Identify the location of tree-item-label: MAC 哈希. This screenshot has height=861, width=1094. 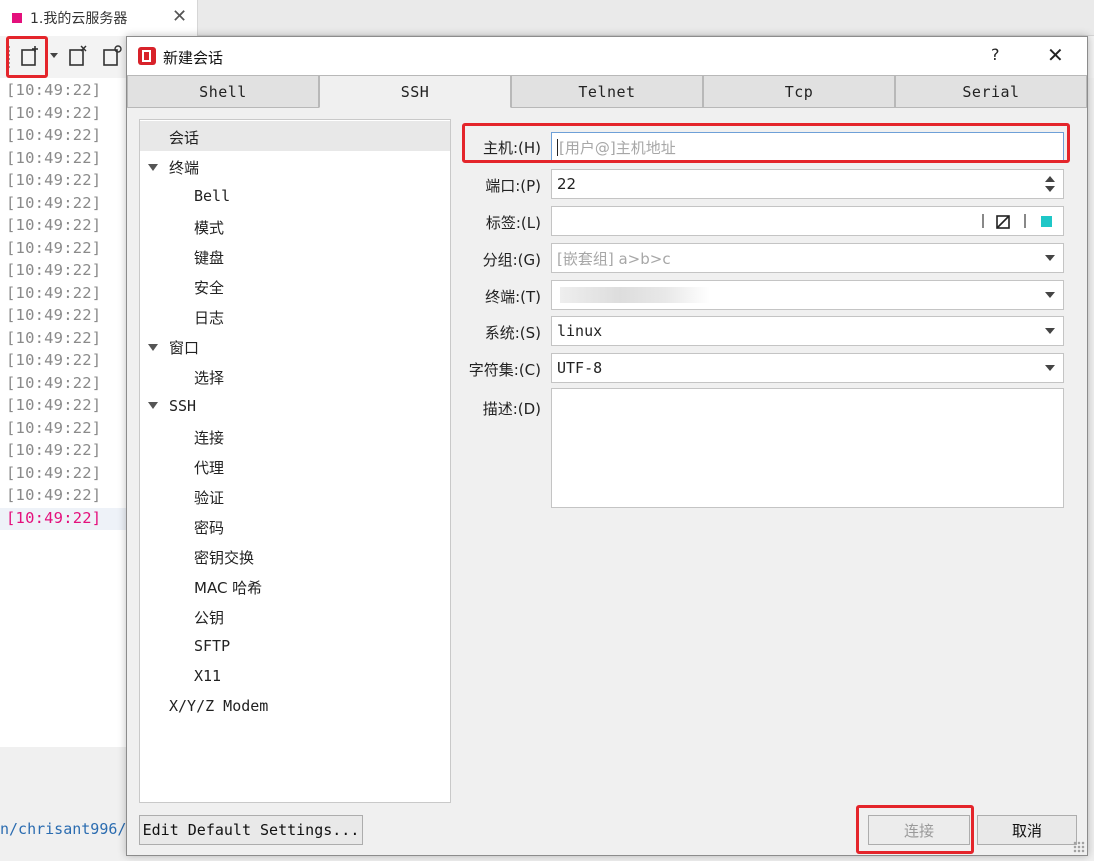
(228, 588).